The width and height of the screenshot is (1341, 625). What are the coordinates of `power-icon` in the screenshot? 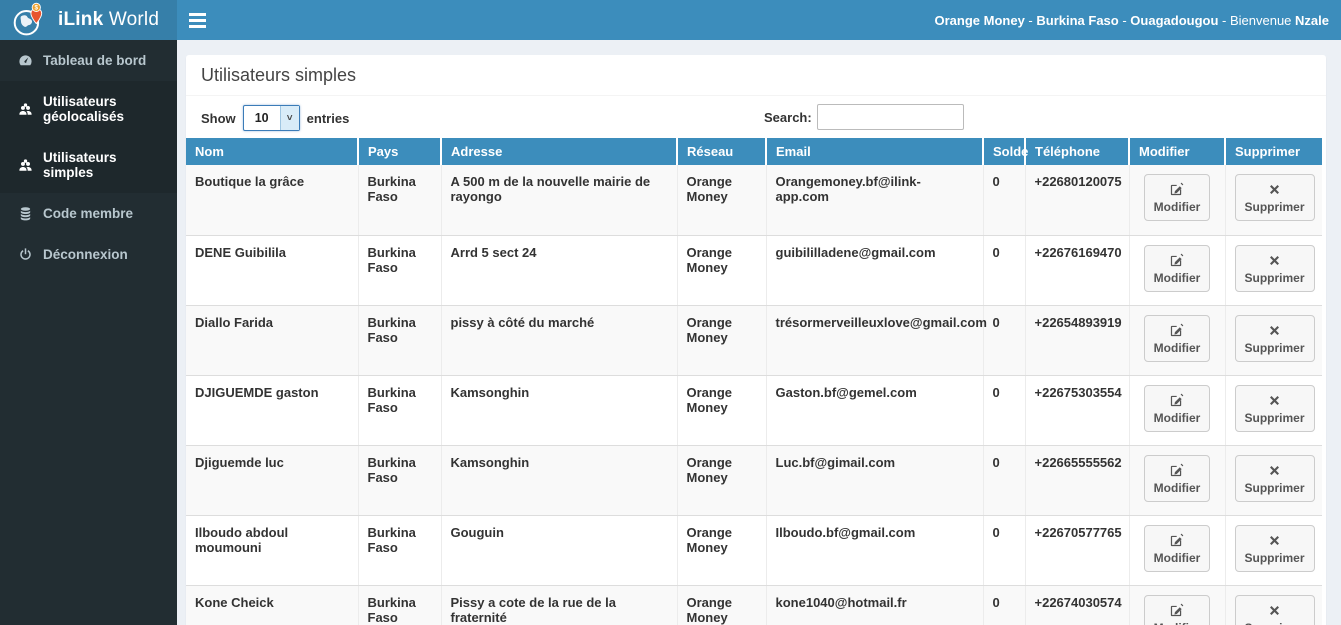 It's located at (25, 254).